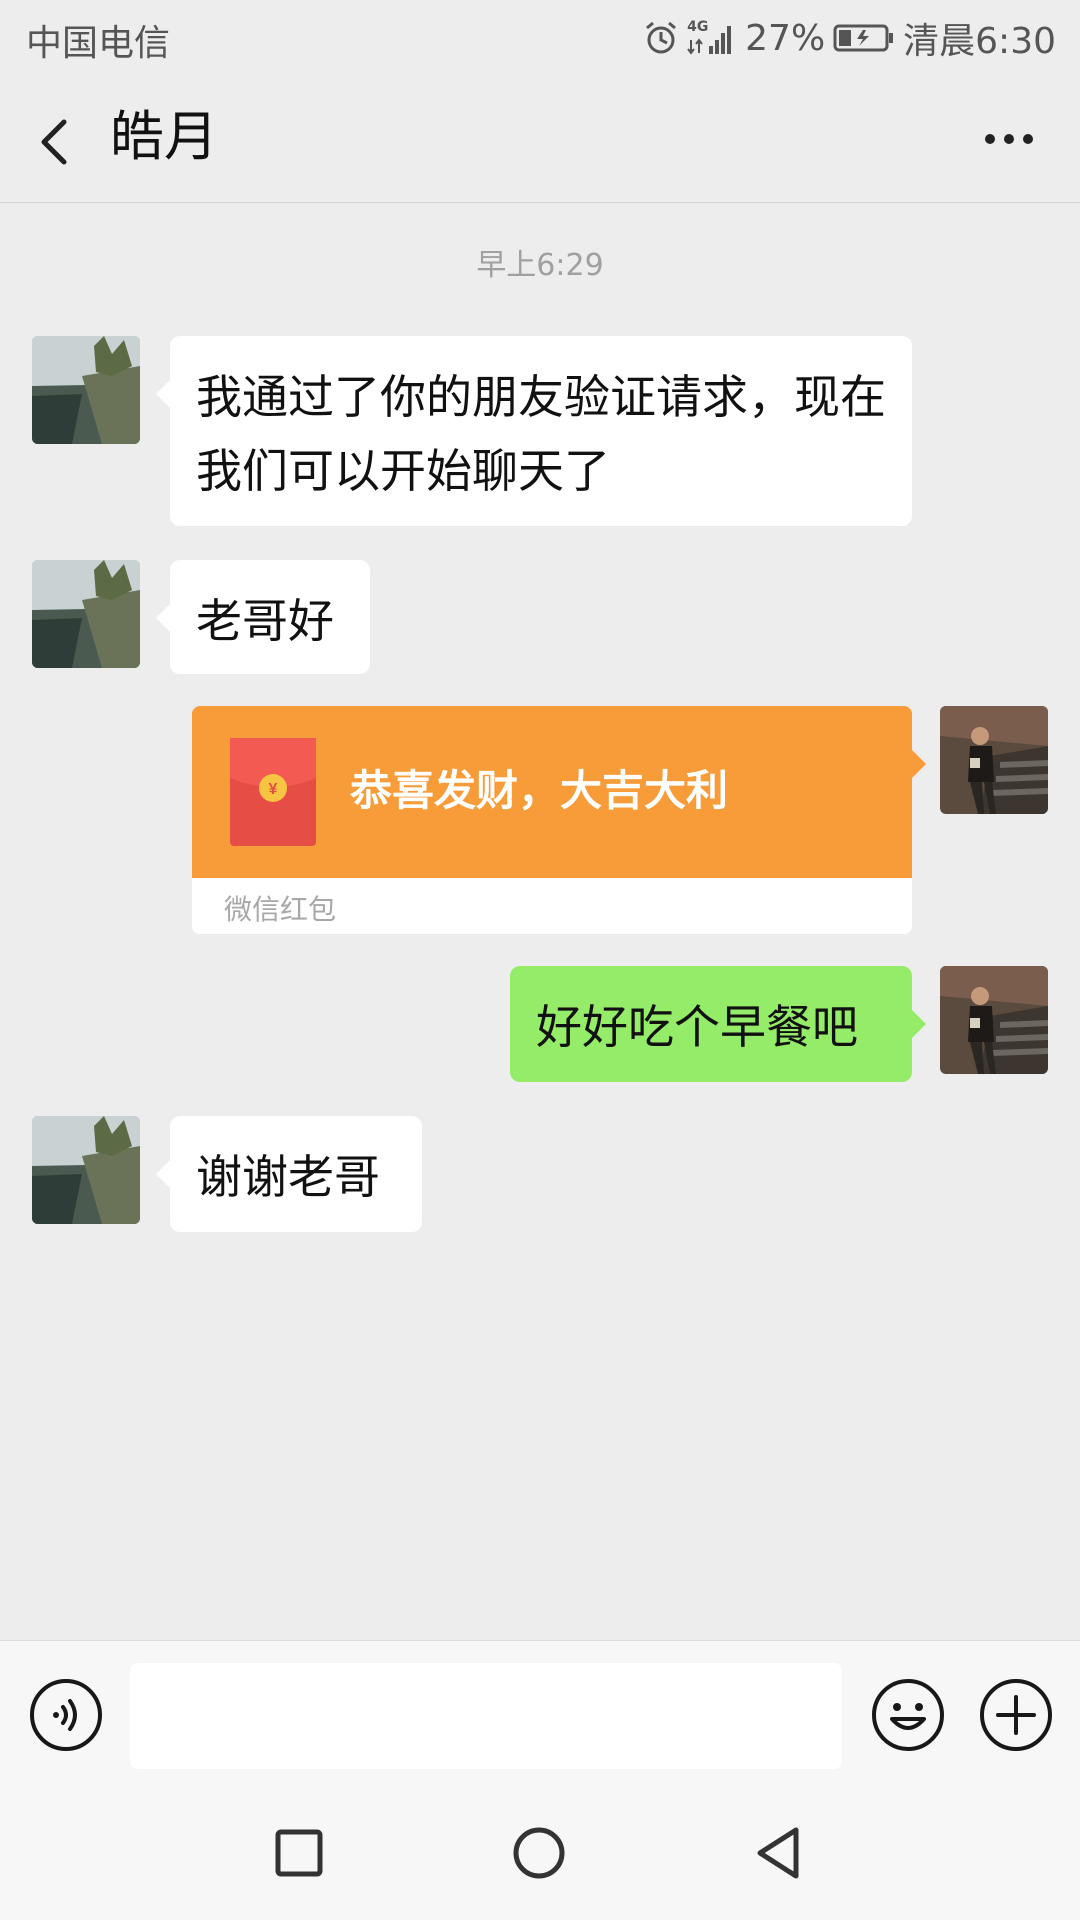 The width and height of the screenshot is (1080, 1920). Describe the element at coordinates (98, 43) in the screenshot. I see `carrier-label: 中国电信` at that location.